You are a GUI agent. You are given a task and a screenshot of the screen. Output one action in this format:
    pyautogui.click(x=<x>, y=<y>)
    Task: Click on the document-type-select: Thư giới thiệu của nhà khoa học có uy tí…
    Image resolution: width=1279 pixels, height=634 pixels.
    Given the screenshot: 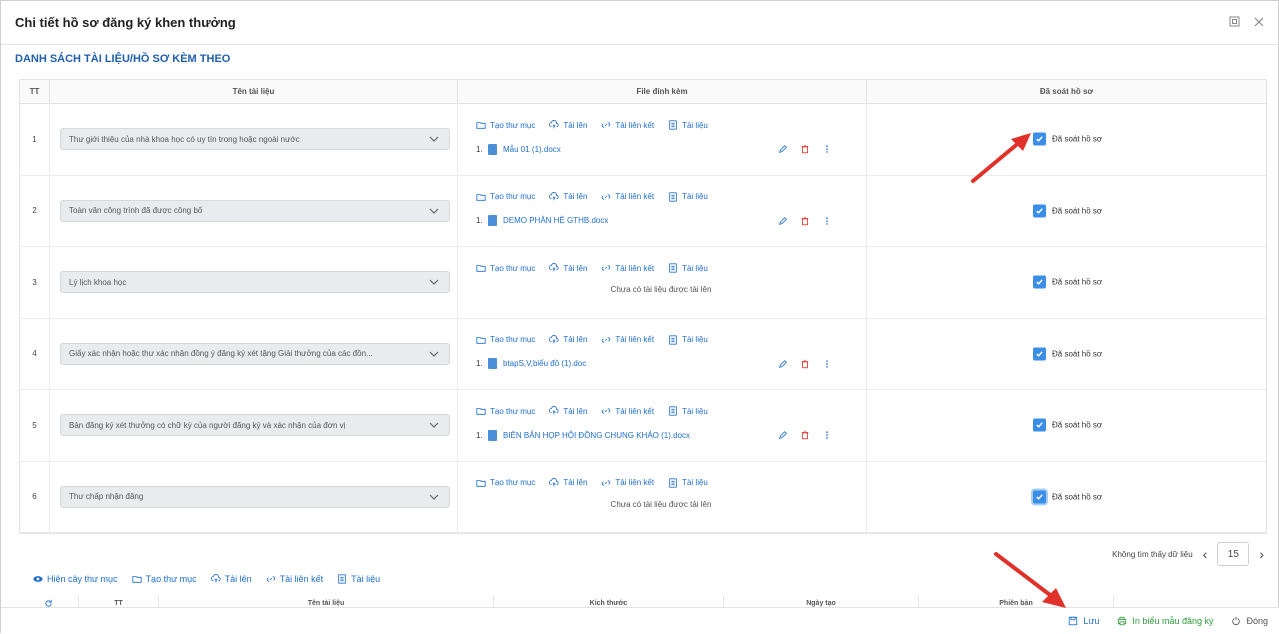 What is the action you would take?
    pyautogui.click(x=255, y=139)
    